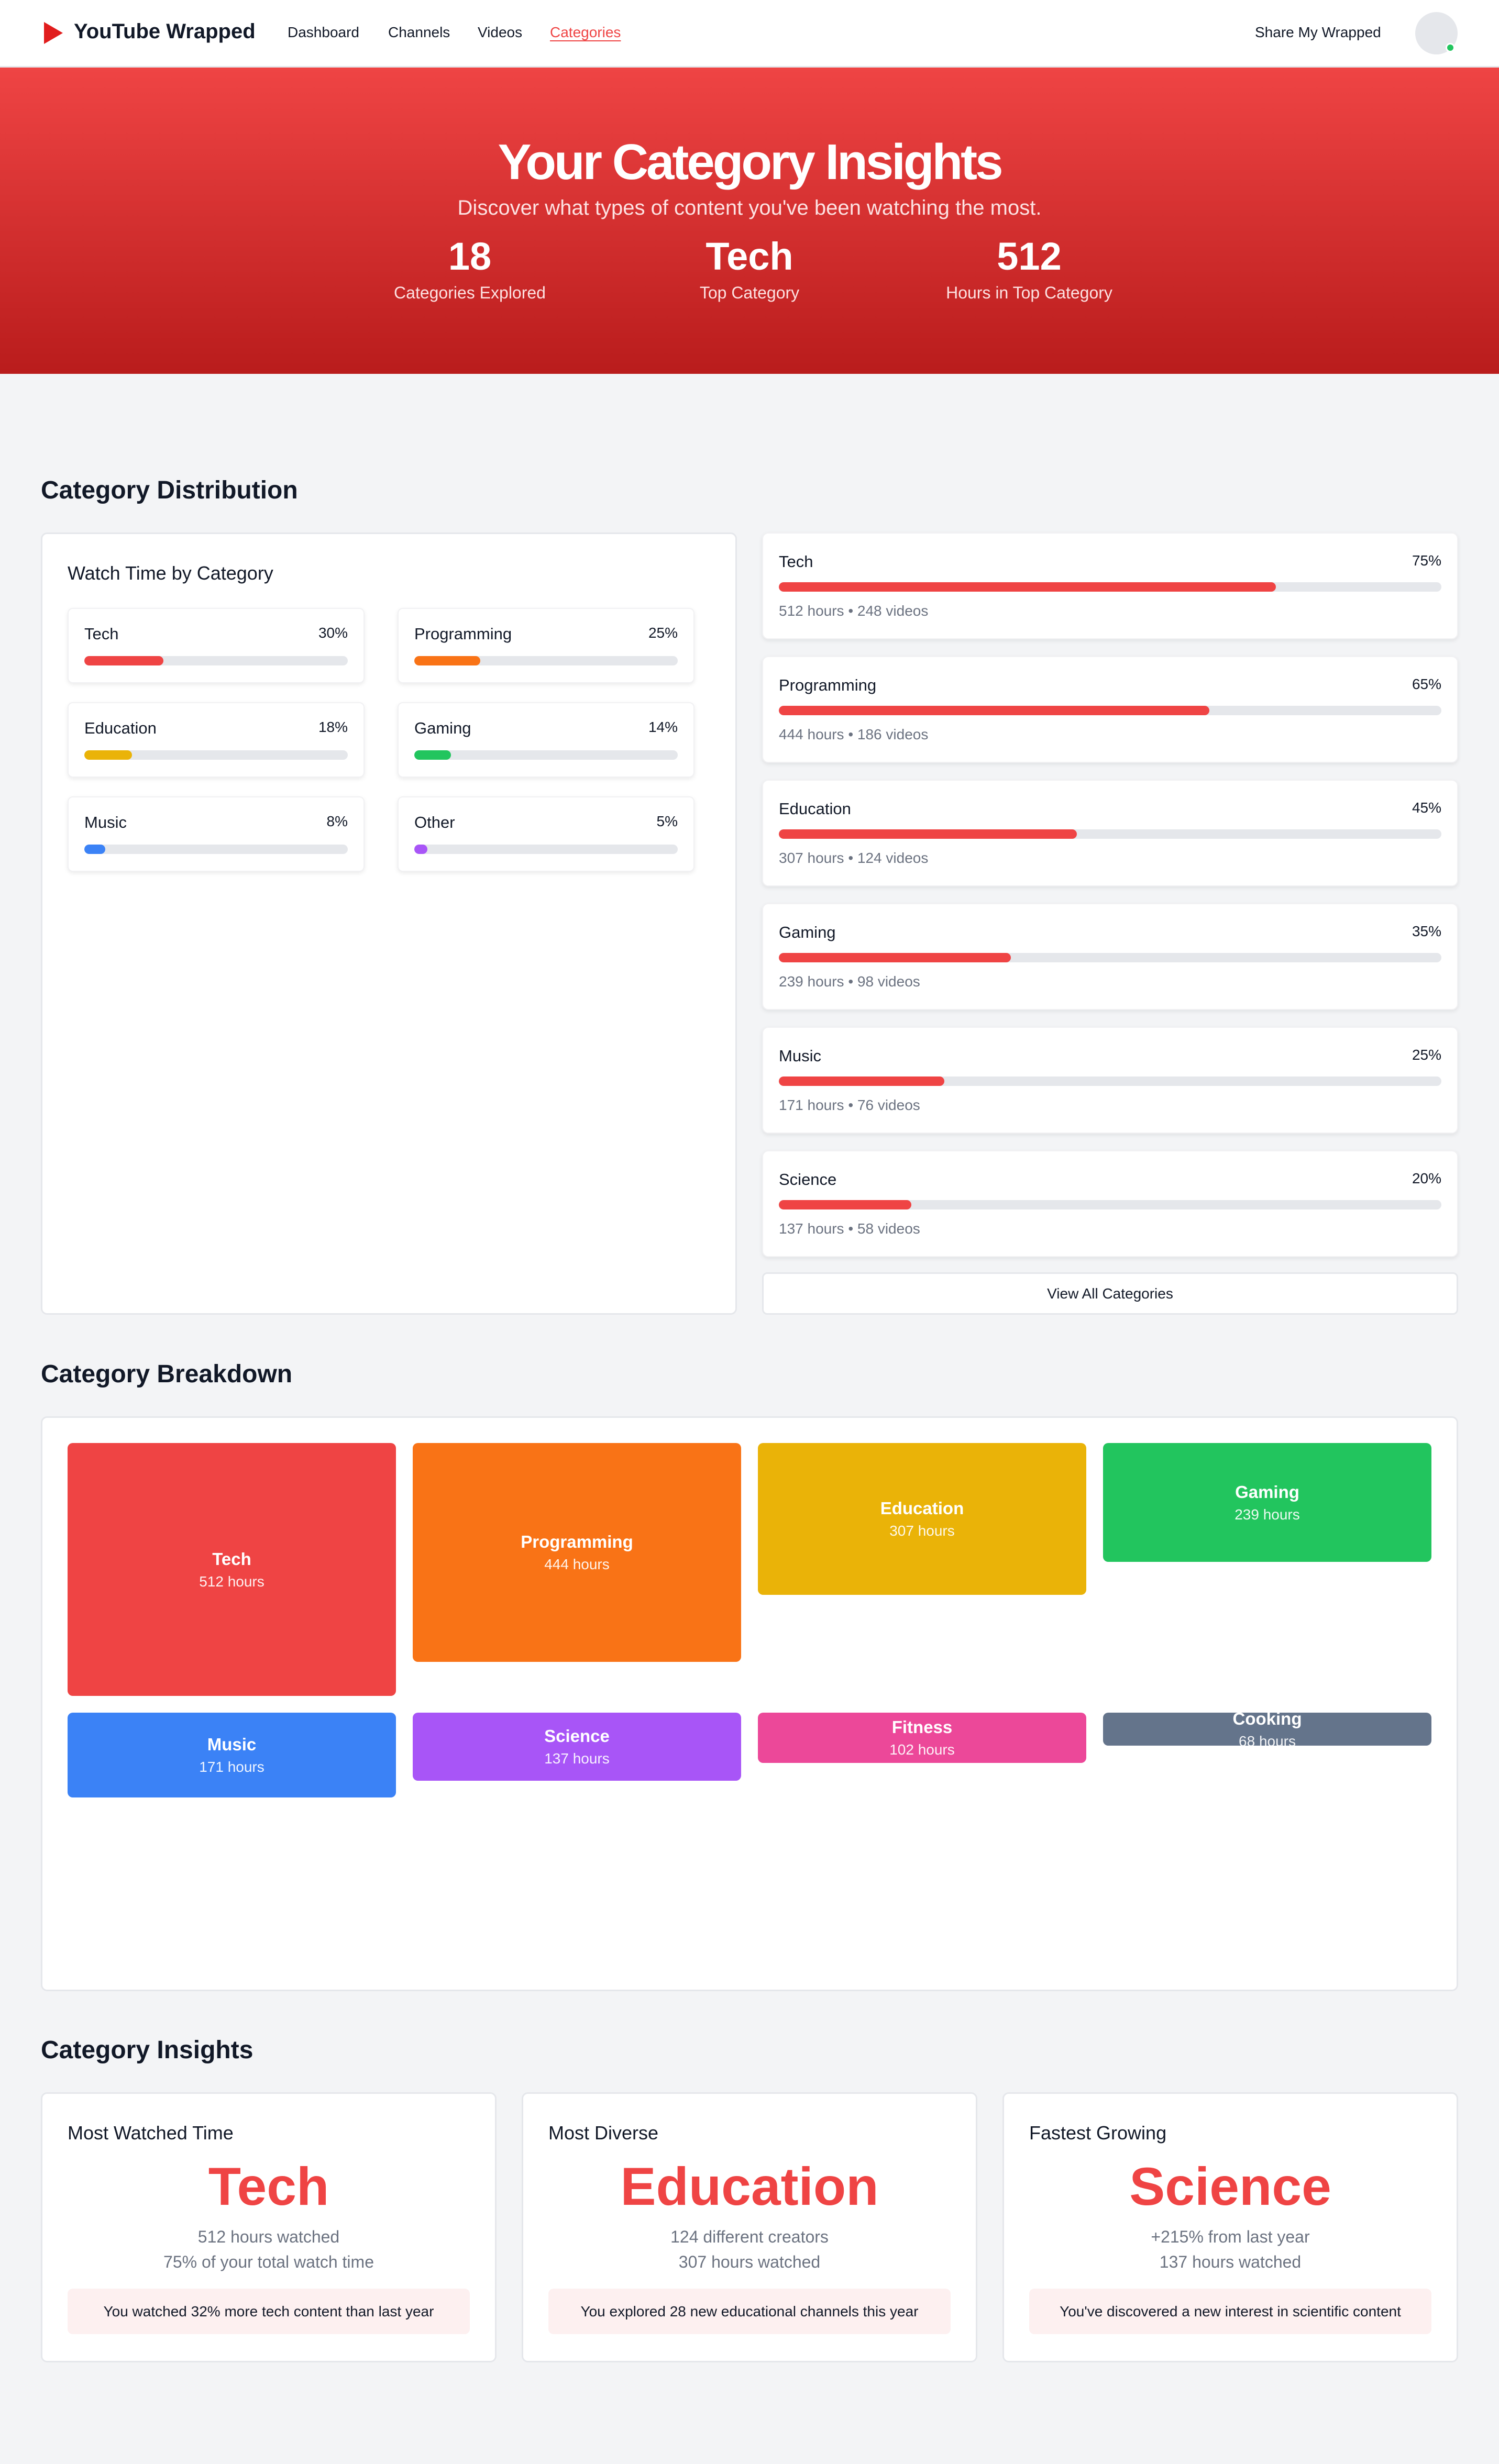 The image size is (1499, 2464). Describe the element at coordinates (749, 256) in the screenshot. I see `stat-value: Tech` at that location.